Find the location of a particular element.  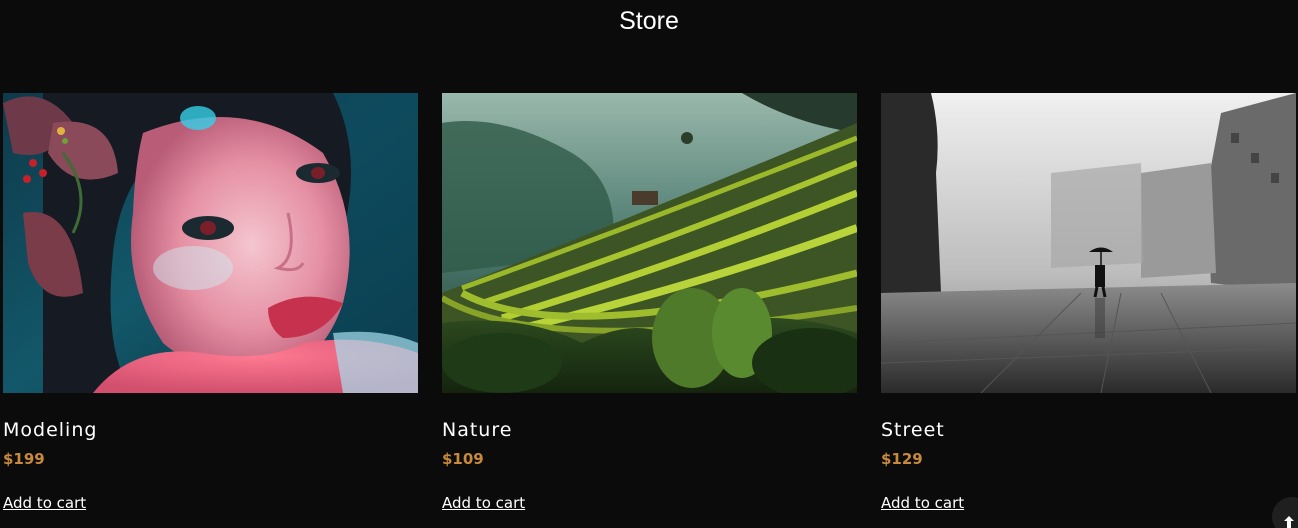

page-title: Store is located at coordinates (649, 21).